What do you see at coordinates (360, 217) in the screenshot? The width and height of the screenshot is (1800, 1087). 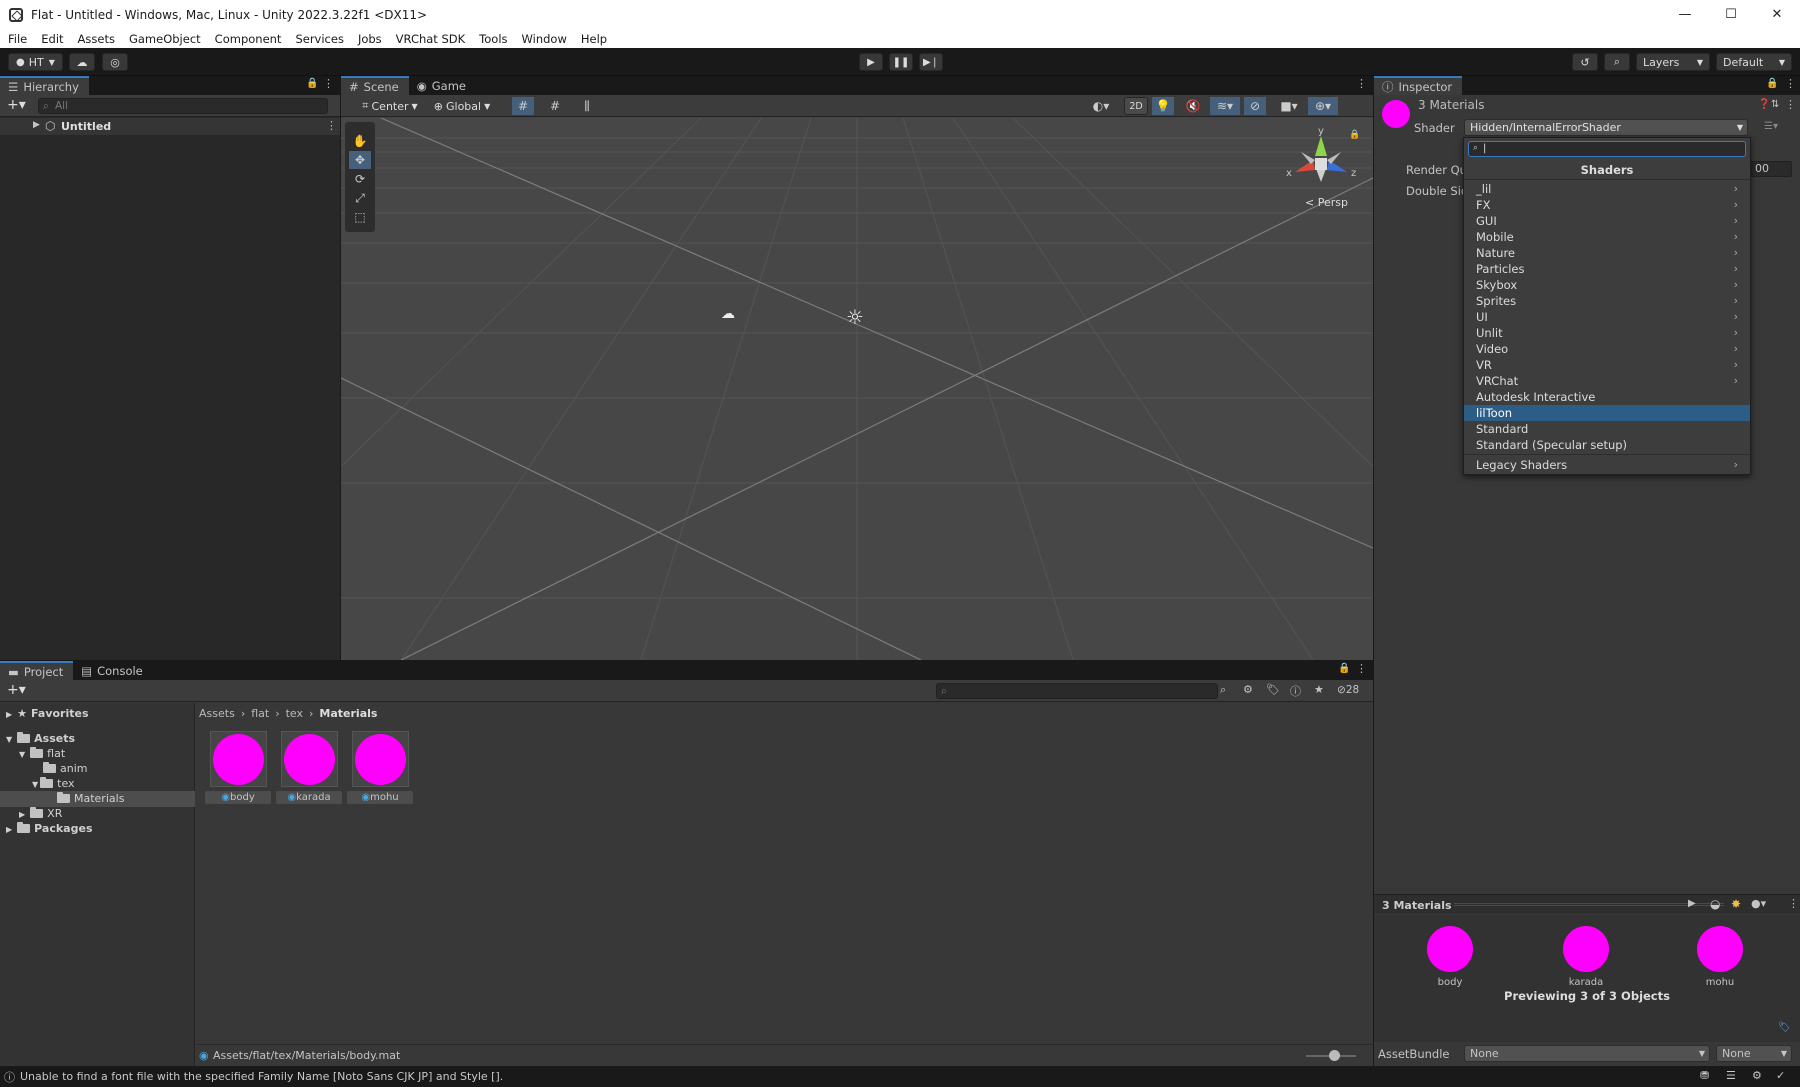 I see `rect-tool: ⬚` at bounding box center [360, 217].